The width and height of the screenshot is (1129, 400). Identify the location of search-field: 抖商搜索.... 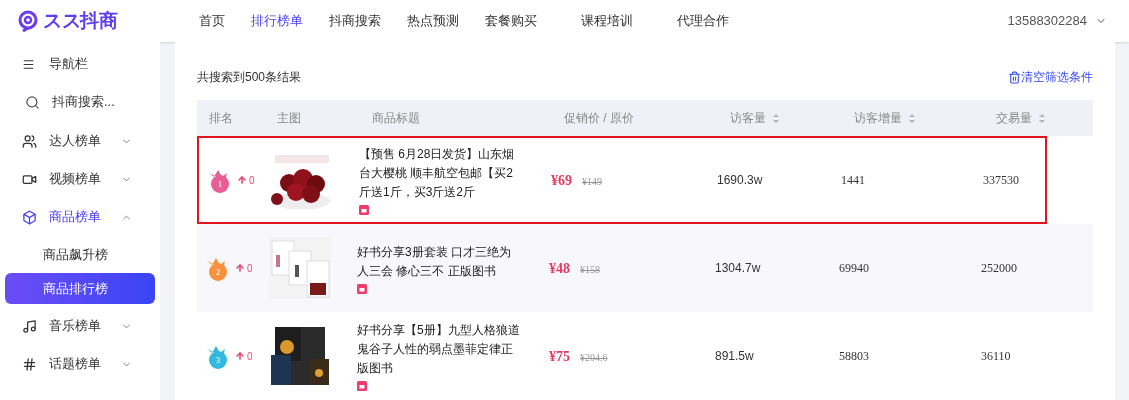
(97, 102).